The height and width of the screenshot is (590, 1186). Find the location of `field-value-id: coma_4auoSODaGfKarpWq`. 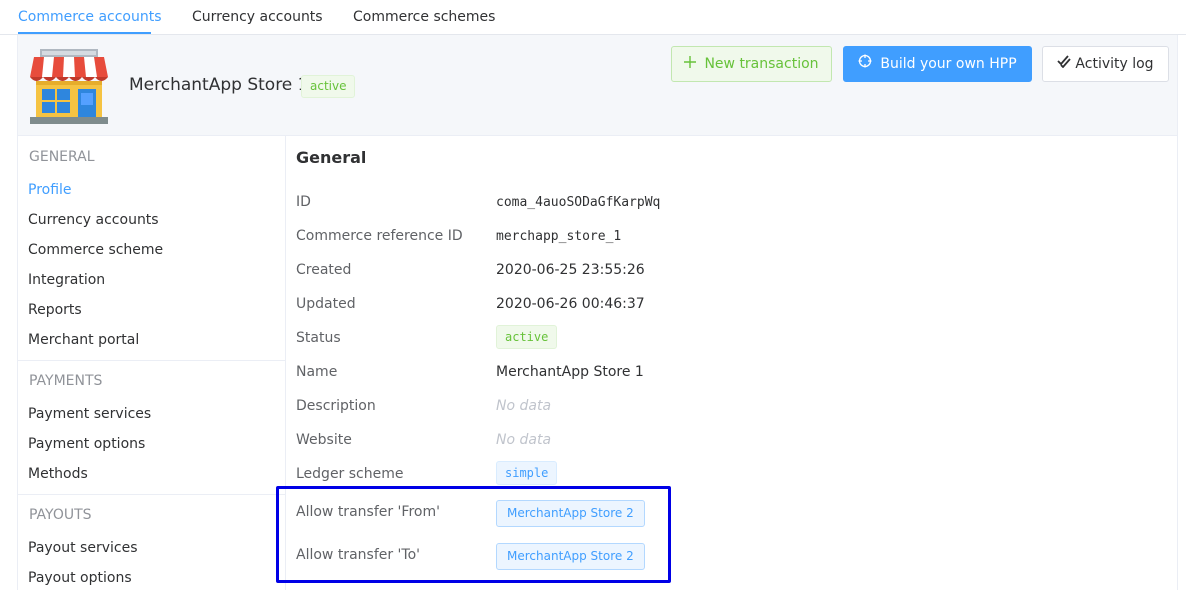

field-value-id: coma_4auoSODaGfKarpWq is located at coordinates (578, 202).